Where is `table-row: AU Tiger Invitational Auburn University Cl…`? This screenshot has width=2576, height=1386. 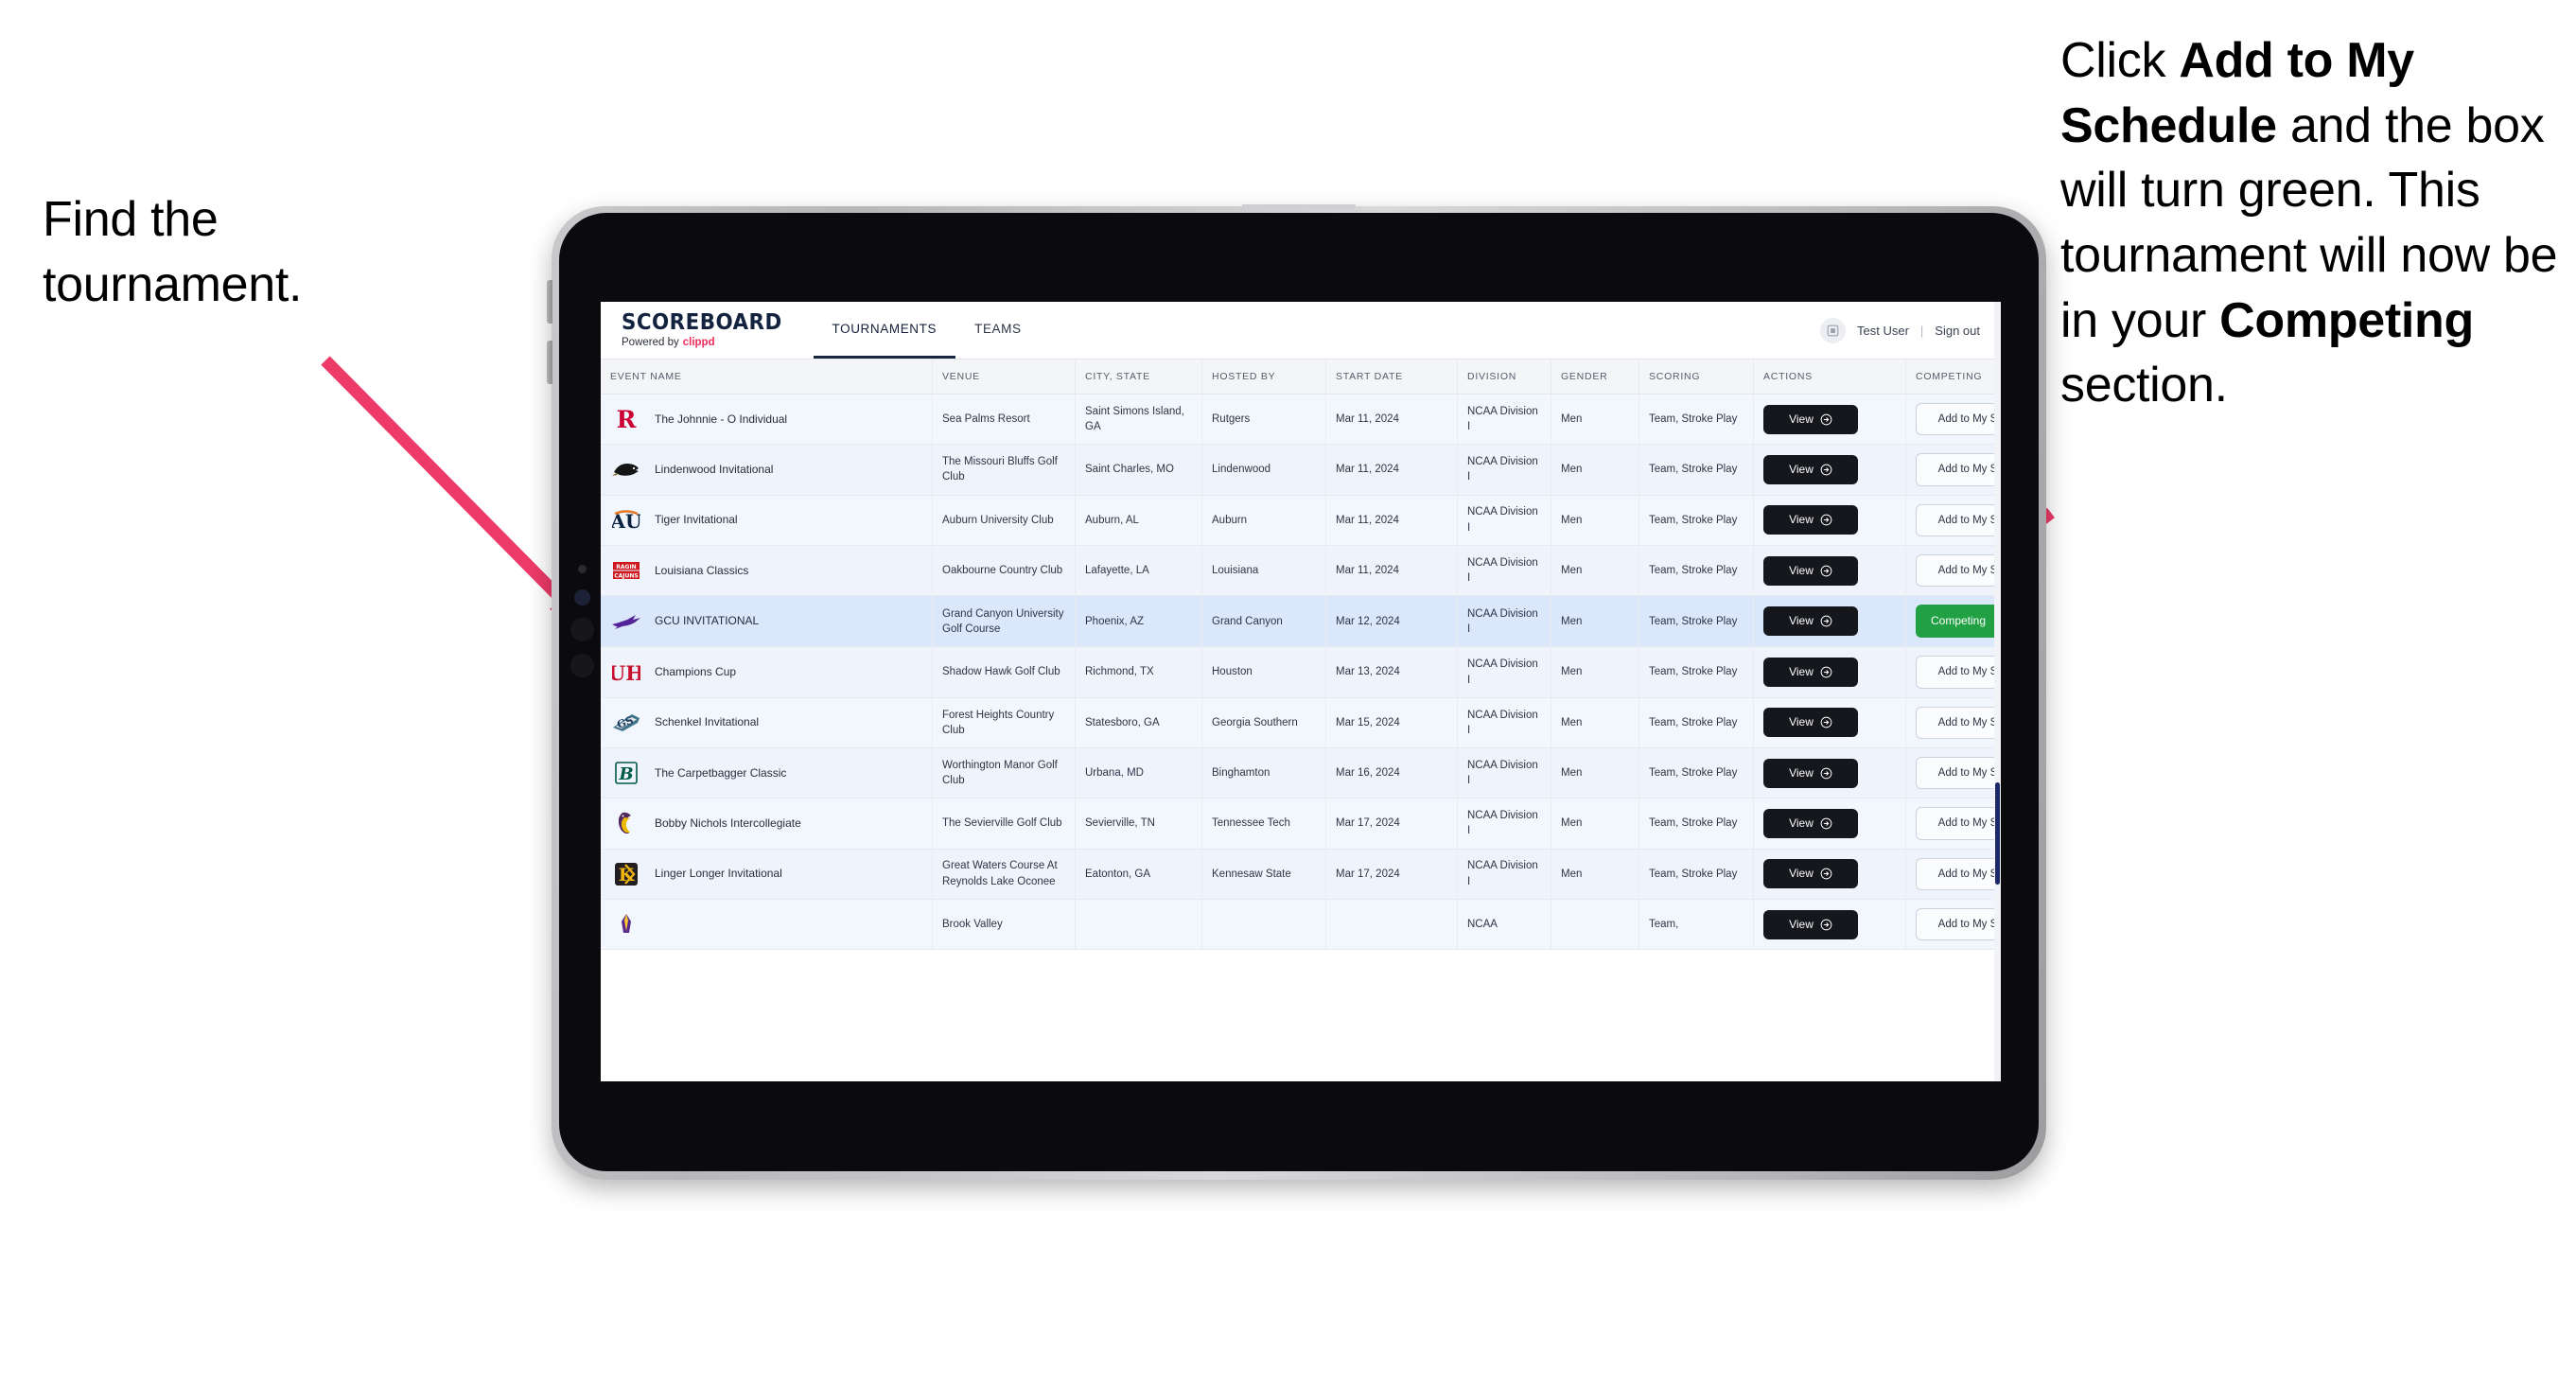
table-row: AU Tiger Invitational Auburn University Cl… is located at coordinates (1301, 520).